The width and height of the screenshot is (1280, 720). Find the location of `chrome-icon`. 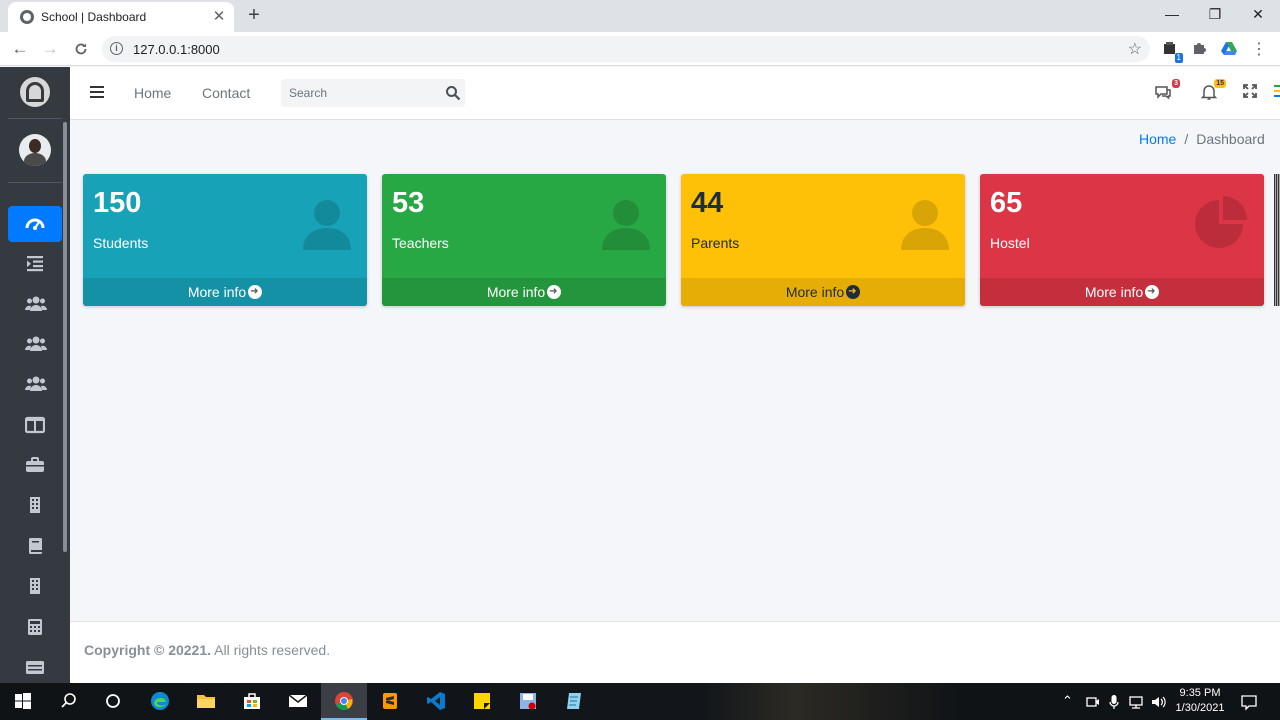

chrome-icon is located at coordinates (344, 701).